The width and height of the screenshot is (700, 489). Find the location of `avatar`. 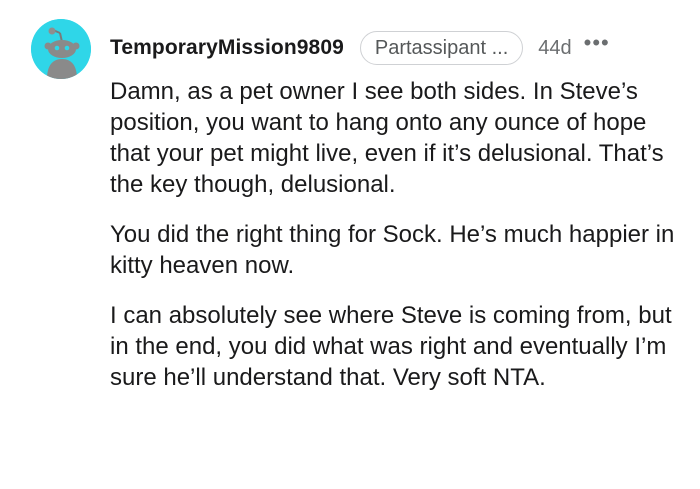

avatar is located at coordinates (61, 49).